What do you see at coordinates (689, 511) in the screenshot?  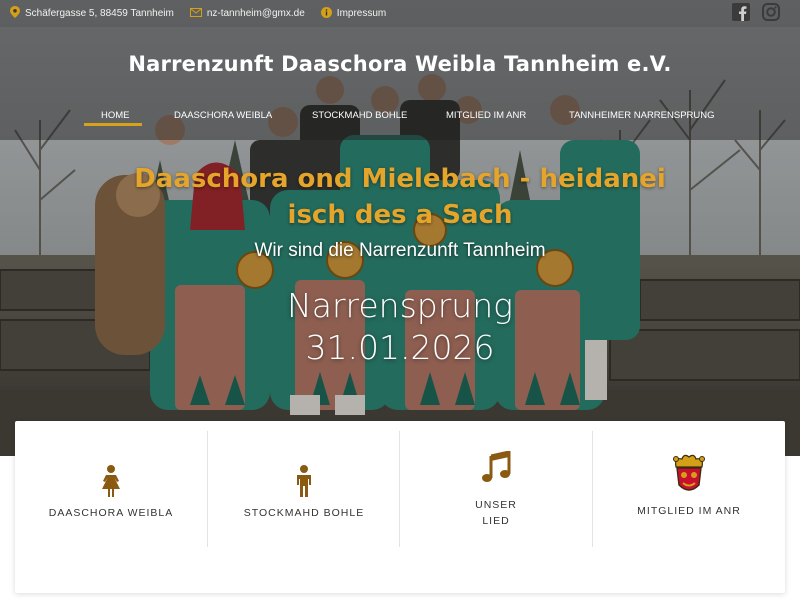 I see `feature-label: MITGLIED IM ANR` at bounding box center [689, 511].